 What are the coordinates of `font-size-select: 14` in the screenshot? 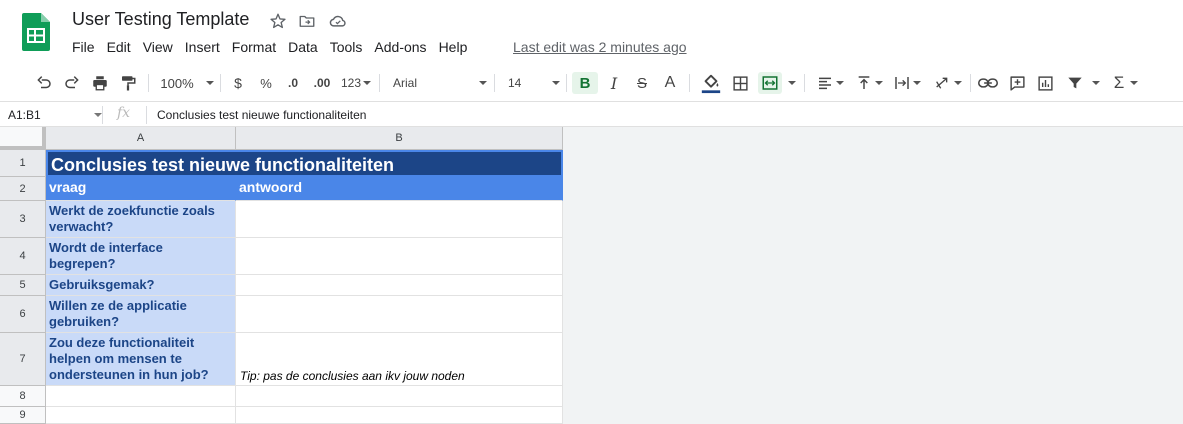 It's located at (534, 83).